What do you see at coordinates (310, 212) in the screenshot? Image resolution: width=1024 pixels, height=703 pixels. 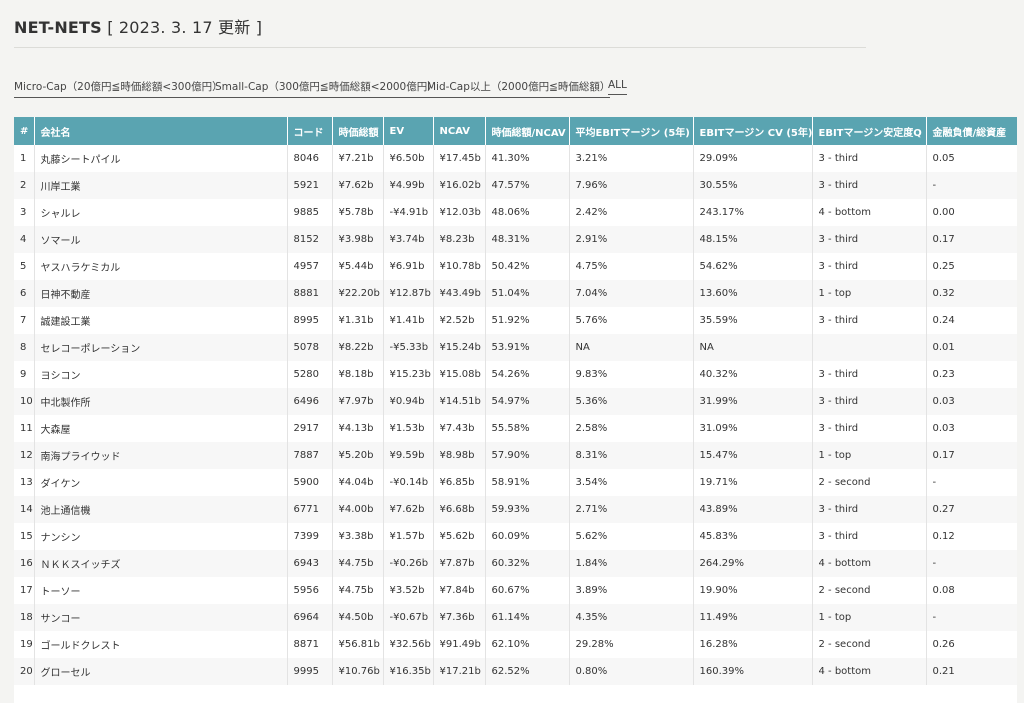 I see `stock-code-cell: 9885` at bounding box center [310, 212].